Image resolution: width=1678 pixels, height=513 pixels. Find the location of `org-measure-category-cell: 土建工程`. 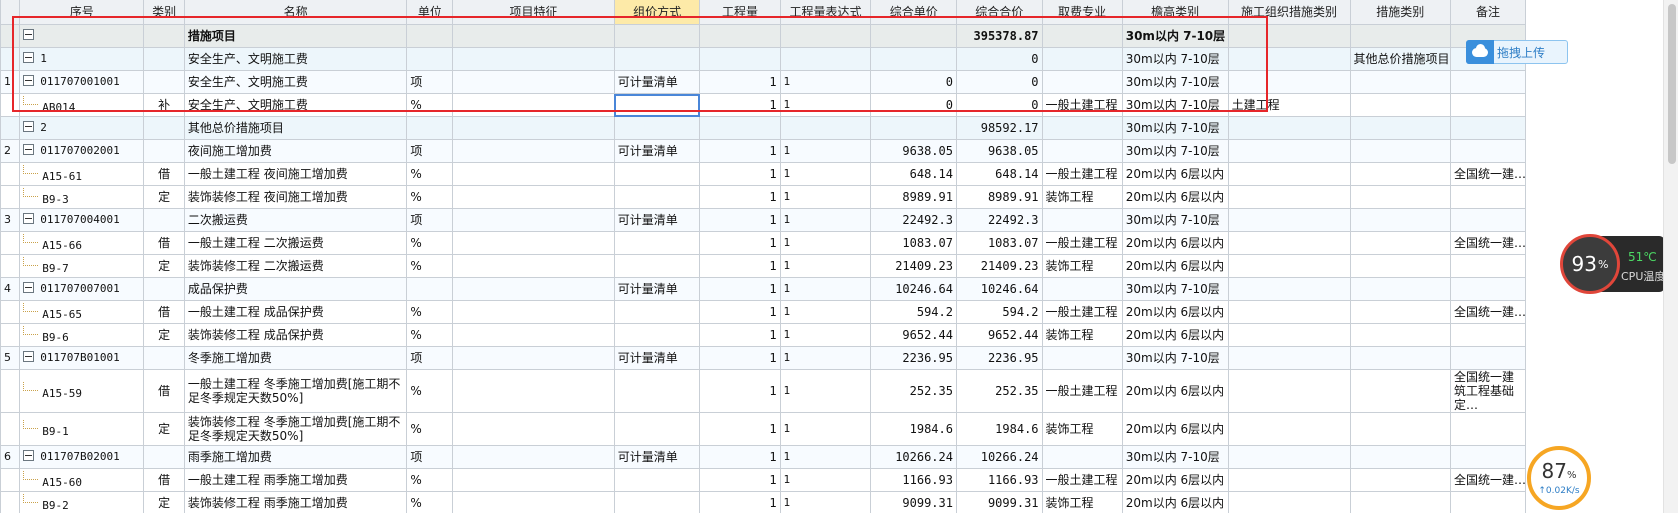

org-measure-category-cell: 土建工程 is located at coordinates (1289, 105).